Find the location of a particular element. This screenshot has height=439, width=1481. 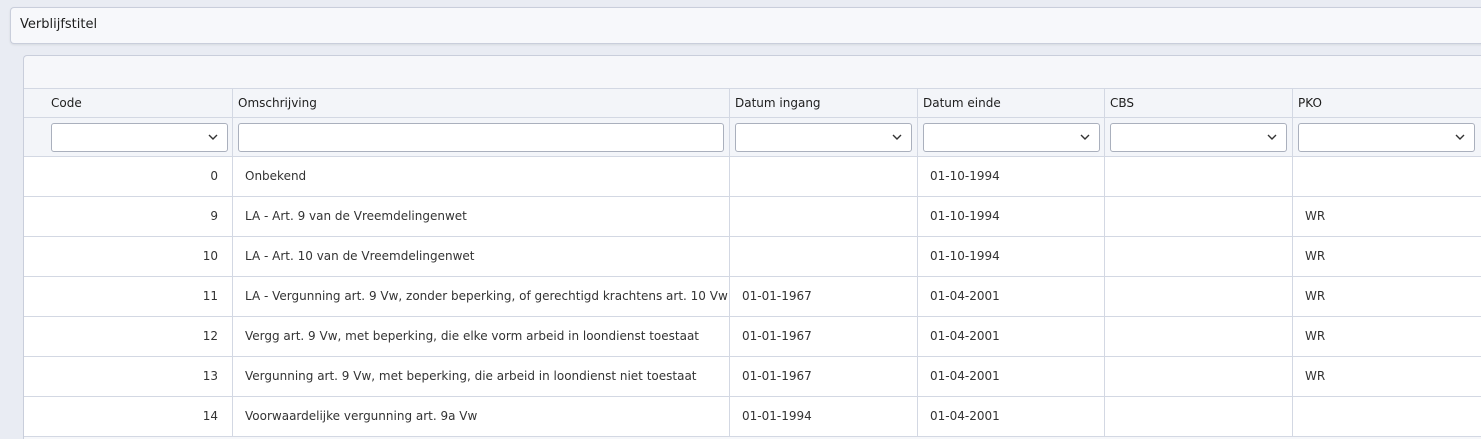

cbs-filter-select is located at coordinates (1198, 137).